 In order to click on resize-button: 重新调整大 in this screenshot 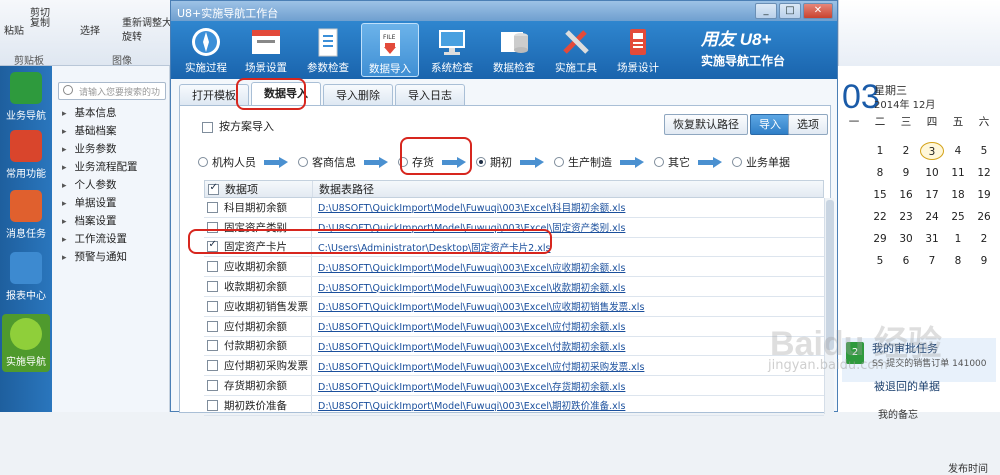, I will do `click(147, 21)`.